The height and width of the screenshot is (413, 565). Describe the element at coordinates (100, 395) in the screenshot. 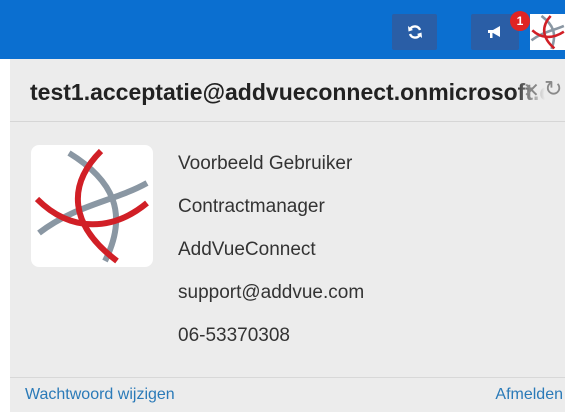

I see `change-password-link: Wachtwoord wijzigen` at that location.